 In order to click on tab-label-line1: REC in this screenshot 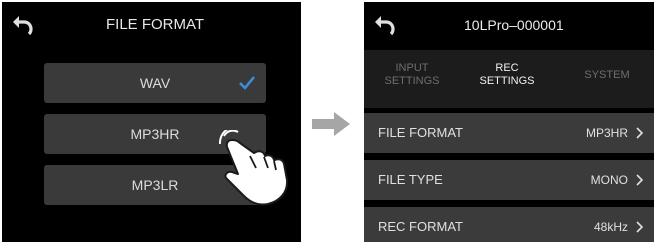, I will do `click(507, 68)`.